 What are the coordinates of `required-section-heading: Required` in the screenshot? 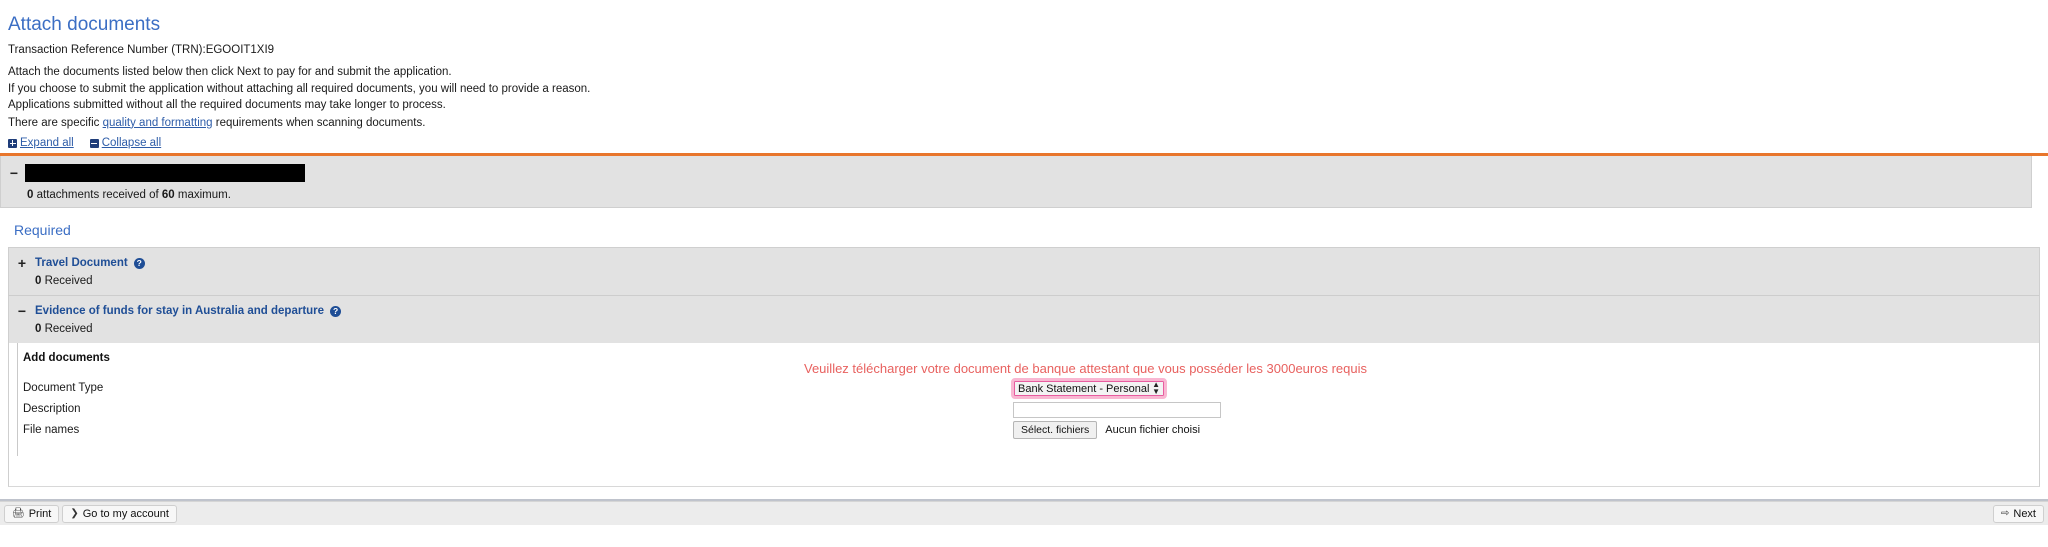 It's located at (42, 230).